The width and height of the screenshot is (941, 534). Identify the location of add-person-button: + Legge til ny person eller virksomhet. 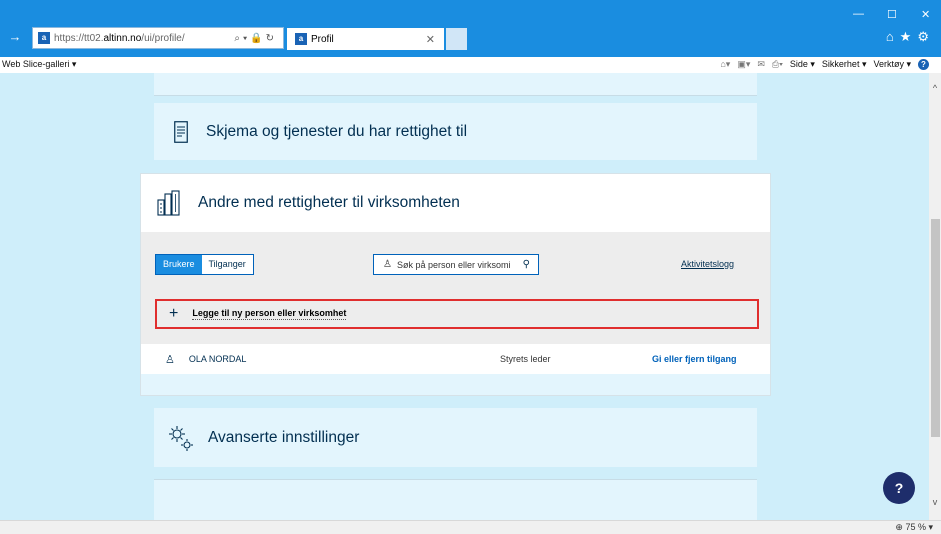
(457, 314).